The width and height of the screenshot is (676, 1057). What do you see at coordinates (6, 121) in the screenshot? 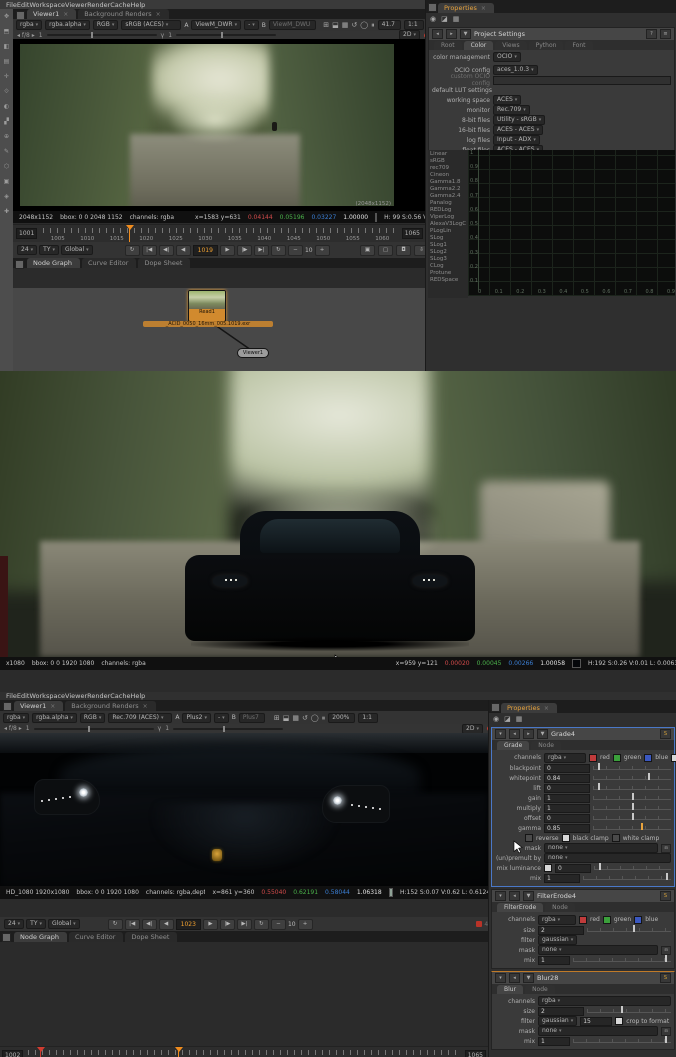
I see `toolbar-icon: ▞` at bounding box center [6, 121].